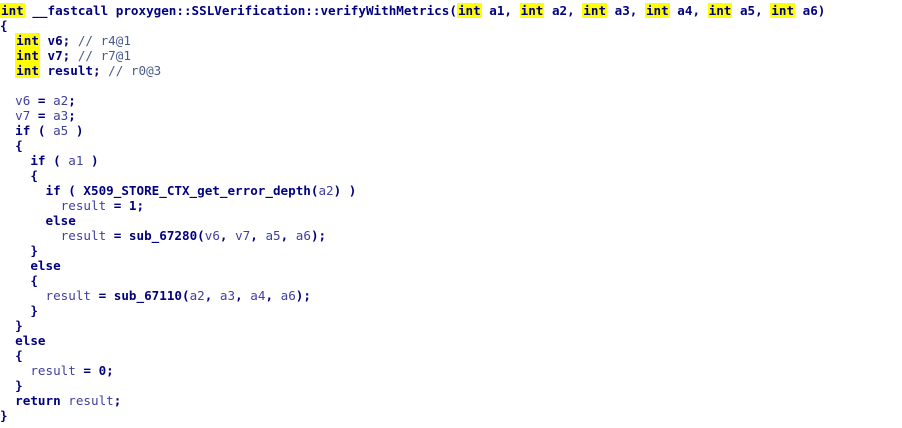 The image size is (902, 428). I want to click on code-token: = sub_67110(, so click(140, 295).